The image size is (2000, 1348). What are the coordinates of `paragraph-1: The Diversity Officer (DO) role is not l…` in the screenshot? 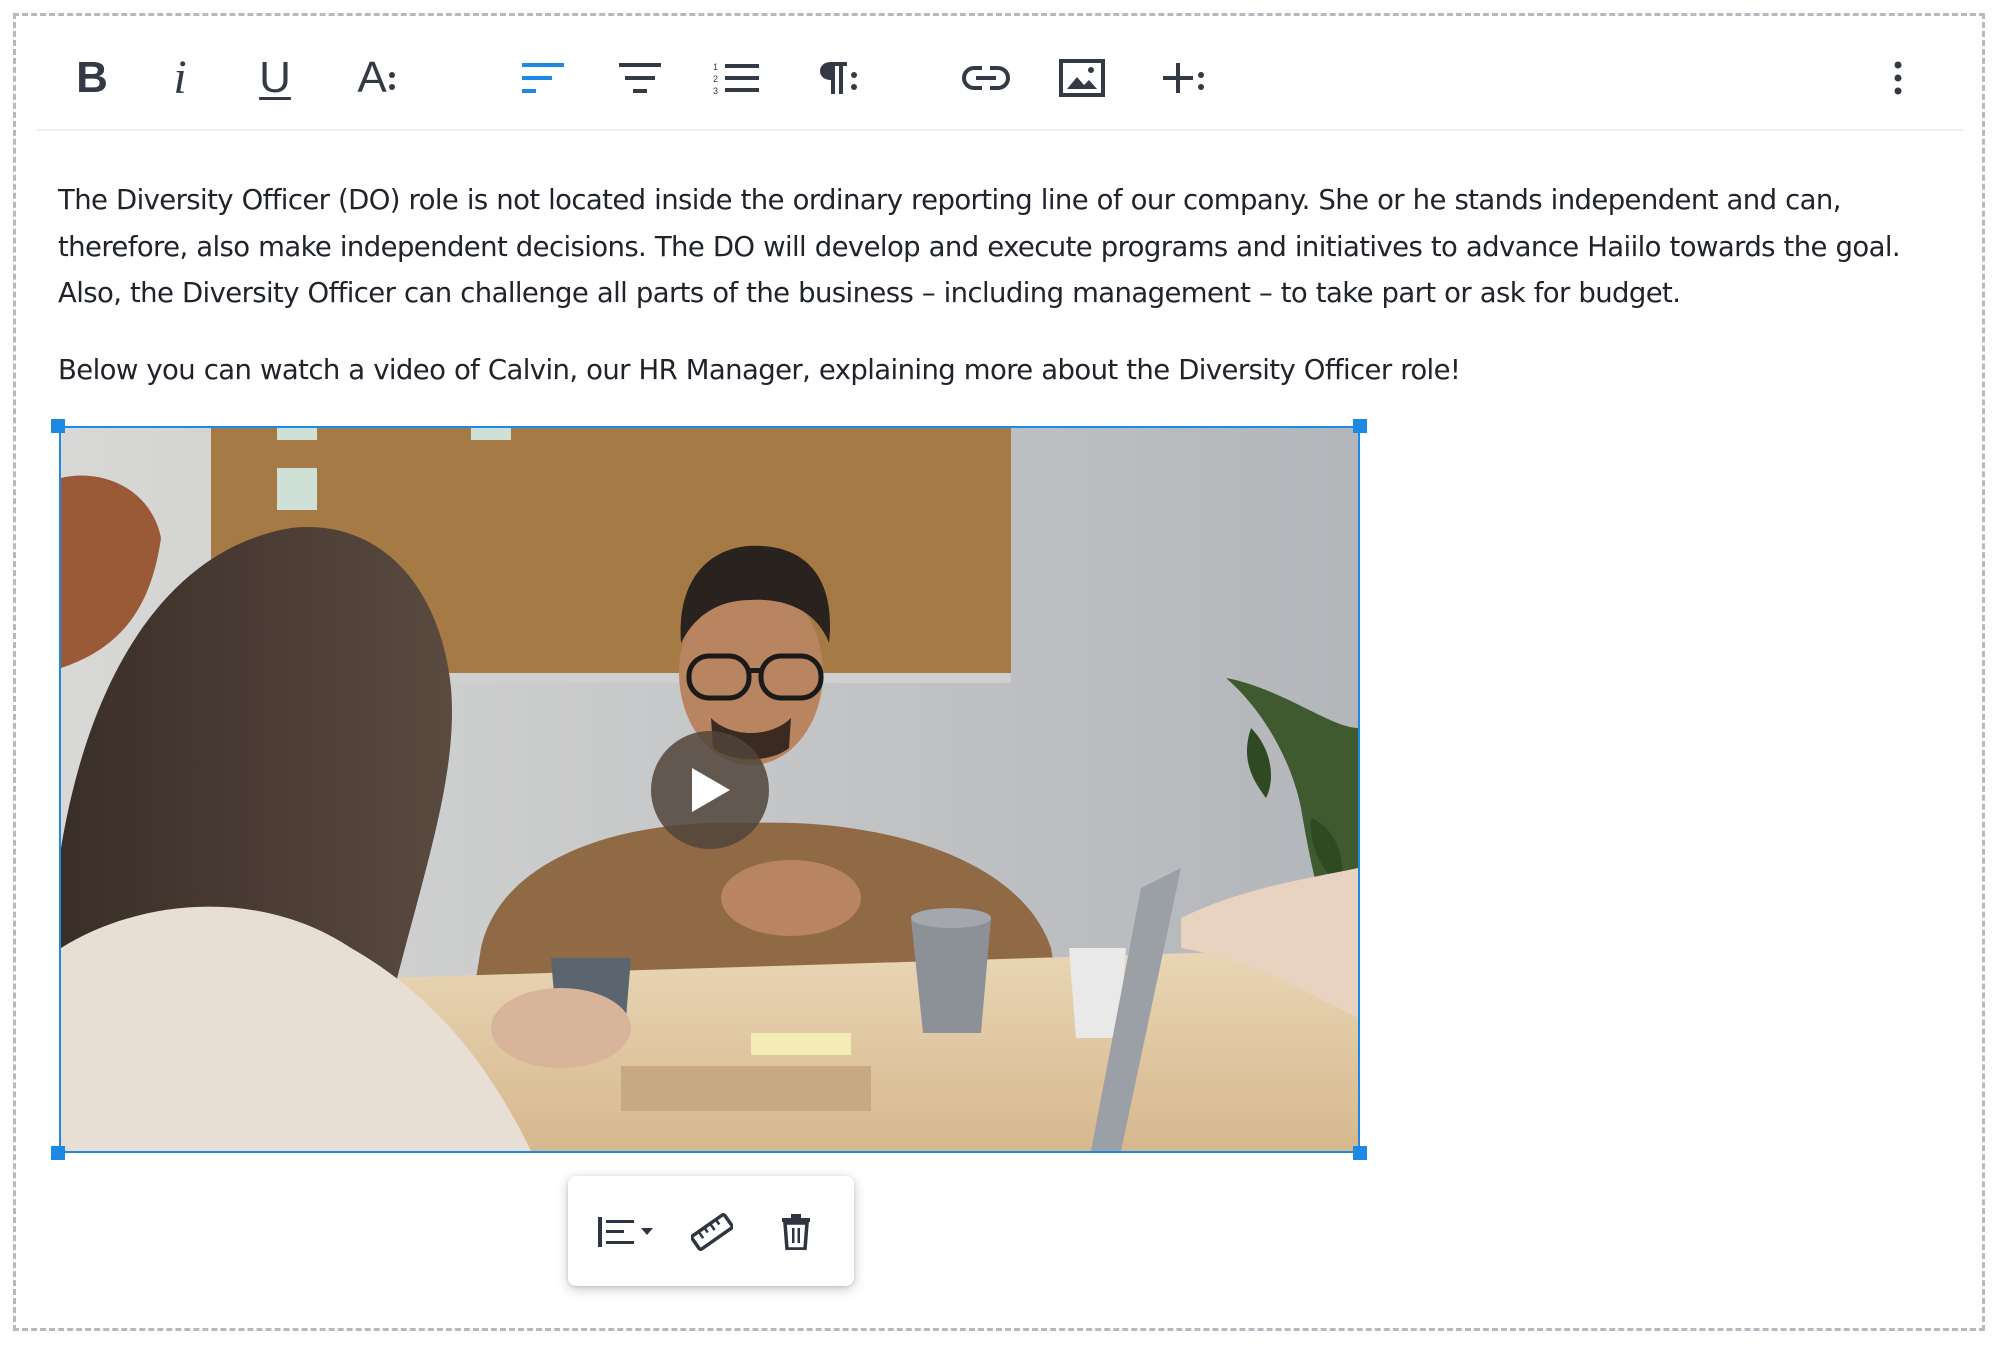 It's located at (979, 246).